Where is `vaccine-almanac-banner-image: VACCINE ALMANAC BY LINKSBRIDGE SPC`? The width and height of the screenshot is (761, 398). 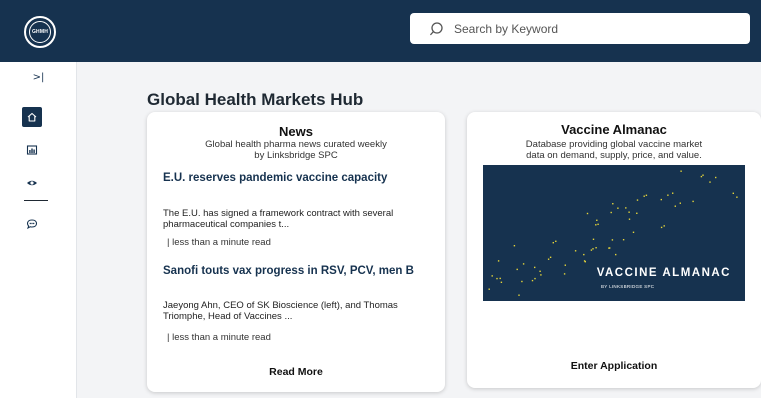 vaccine-almanac-banner-image: VACCINE ALMANAC BY LINKSBRIDGE SPC is located at coordinates (614, 233).